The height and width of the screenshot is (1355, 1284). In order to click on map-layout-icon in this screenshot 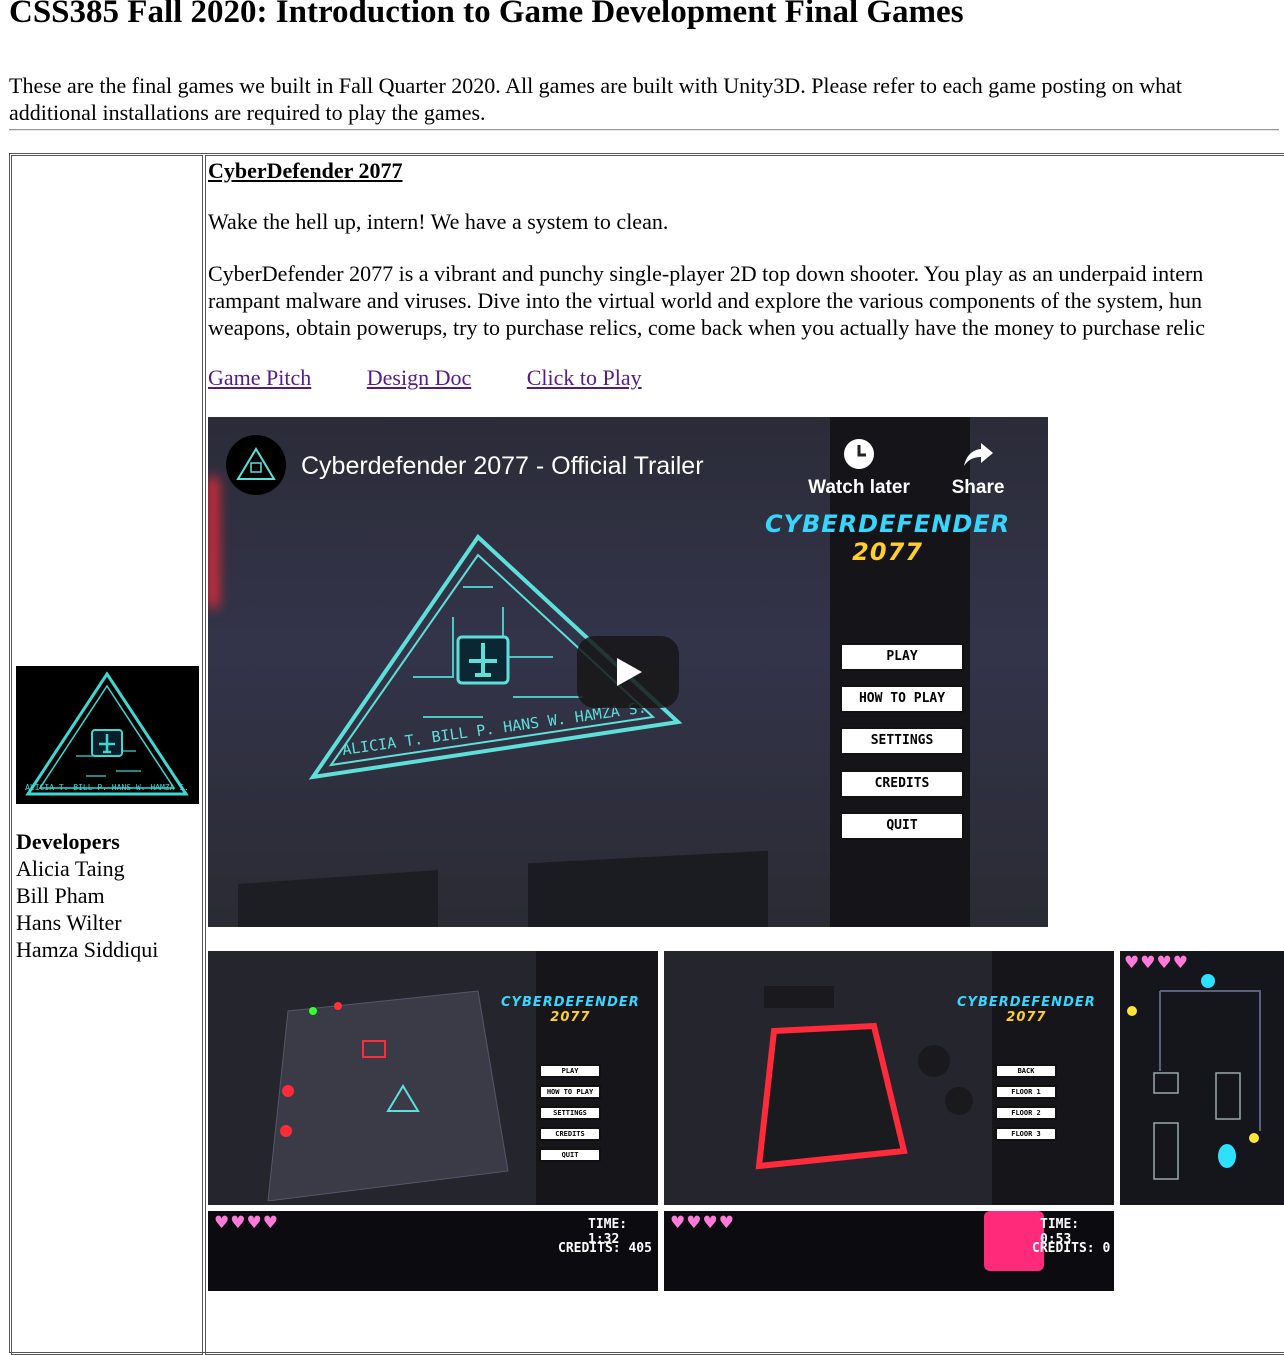, I will do `click(1194, 1077)`.